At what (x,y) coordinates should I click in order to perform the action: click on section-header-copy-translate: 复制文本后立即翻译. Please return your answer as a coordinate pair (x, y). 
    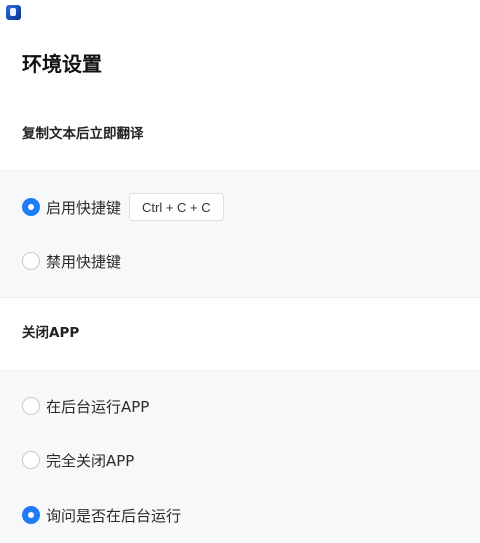
    Looking at the image, I should click on (83, 134).